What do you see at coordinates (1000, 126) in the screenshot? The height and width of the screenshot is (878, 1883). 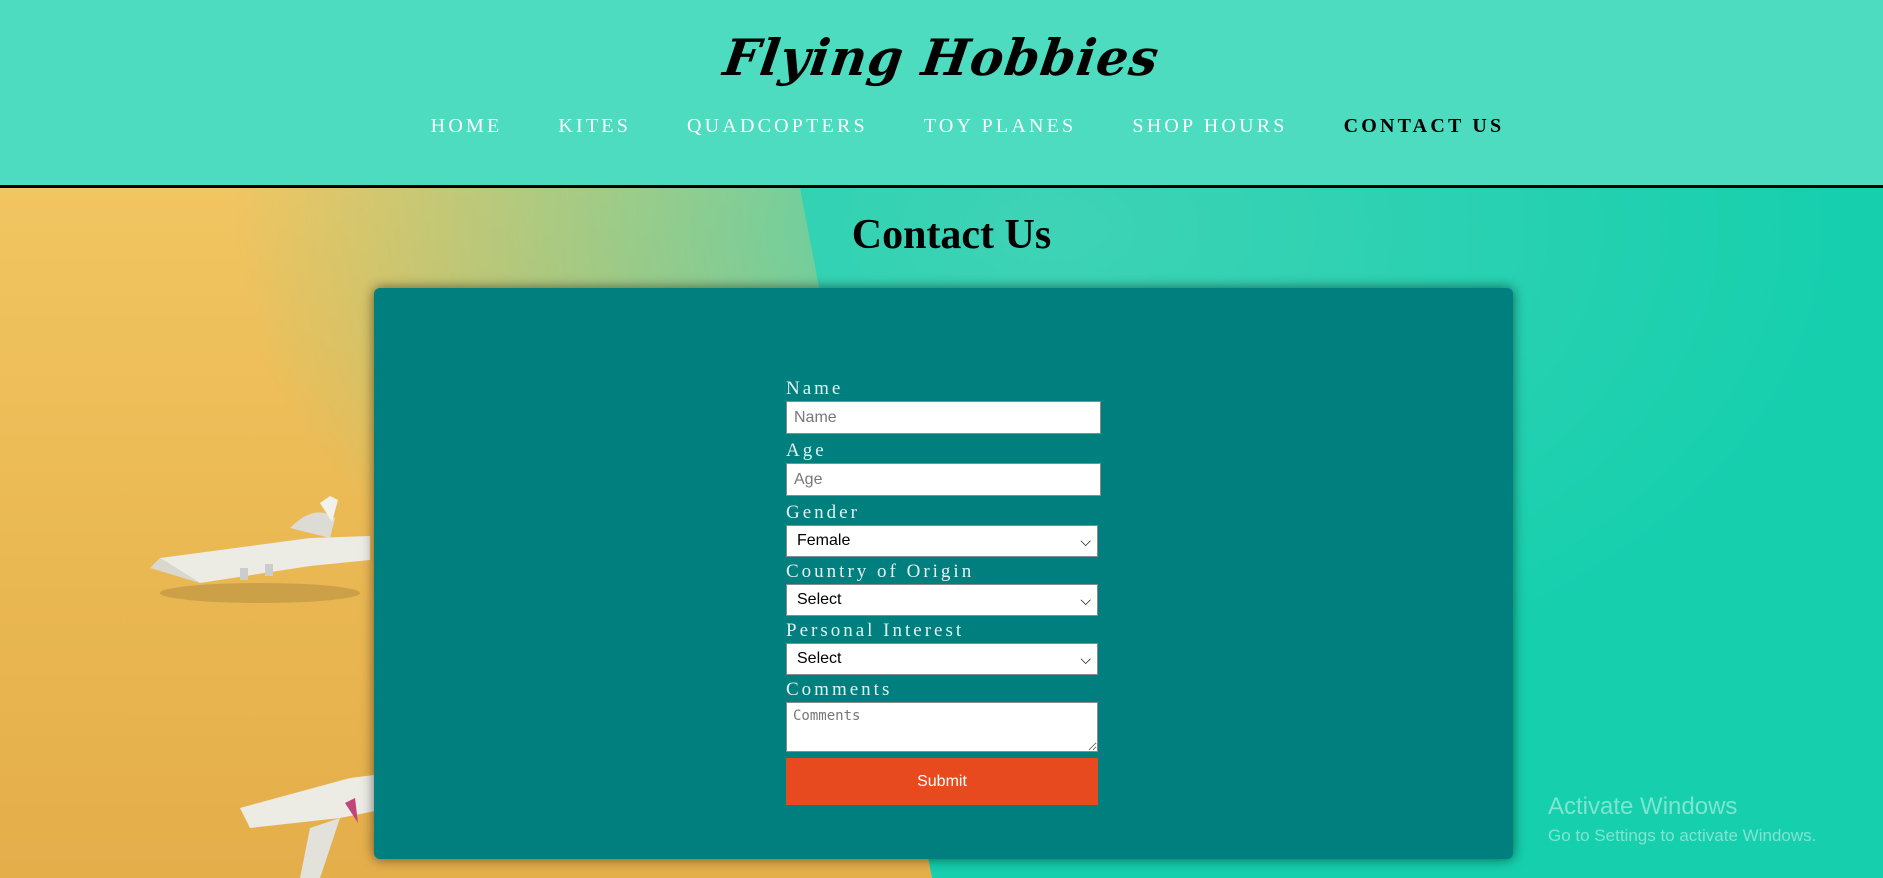 I see `nav-toy-planes: TOY PLANES` at bounding box center [1000, 126].